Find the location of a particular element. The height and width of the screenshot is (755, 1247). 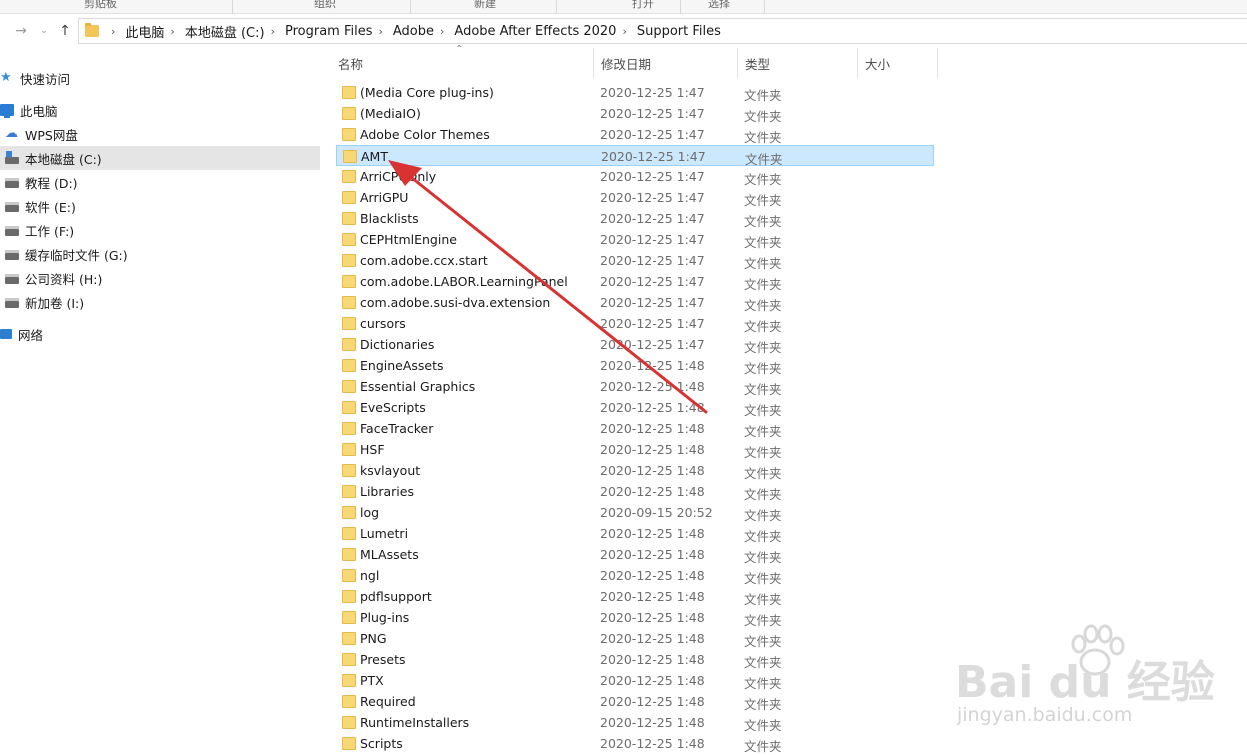

file-row: ksvlayout 2020-12-25 1:48 文件夹 is located at coordinates (635, 470).